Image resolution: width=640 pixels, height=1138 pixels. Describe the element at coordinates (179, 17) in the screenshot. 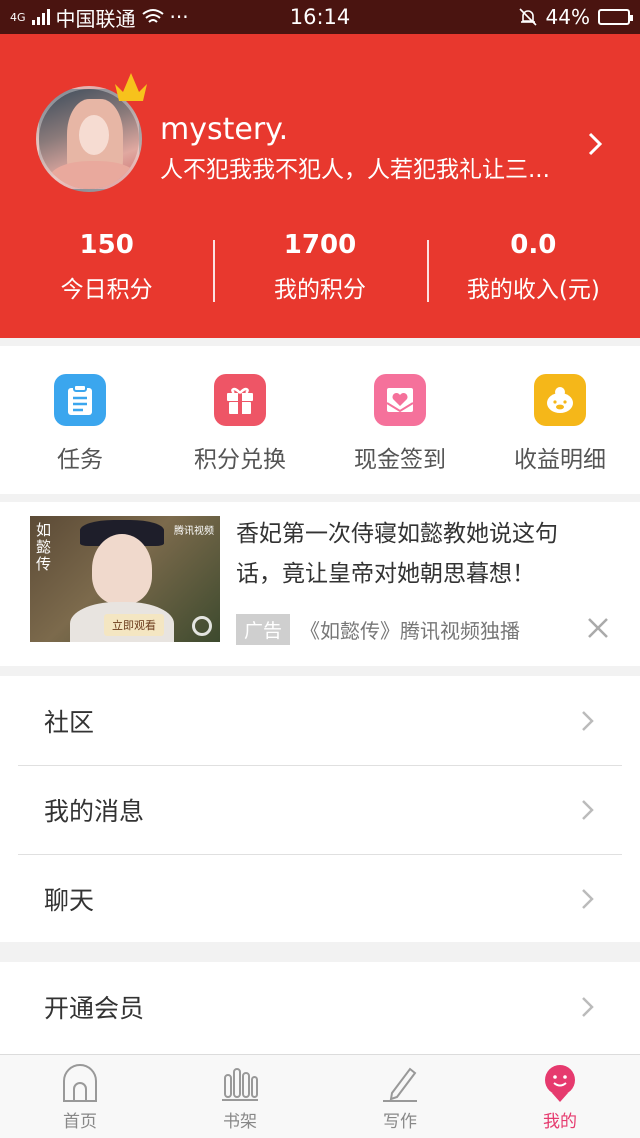

I see `more-dots: ···` at that location.